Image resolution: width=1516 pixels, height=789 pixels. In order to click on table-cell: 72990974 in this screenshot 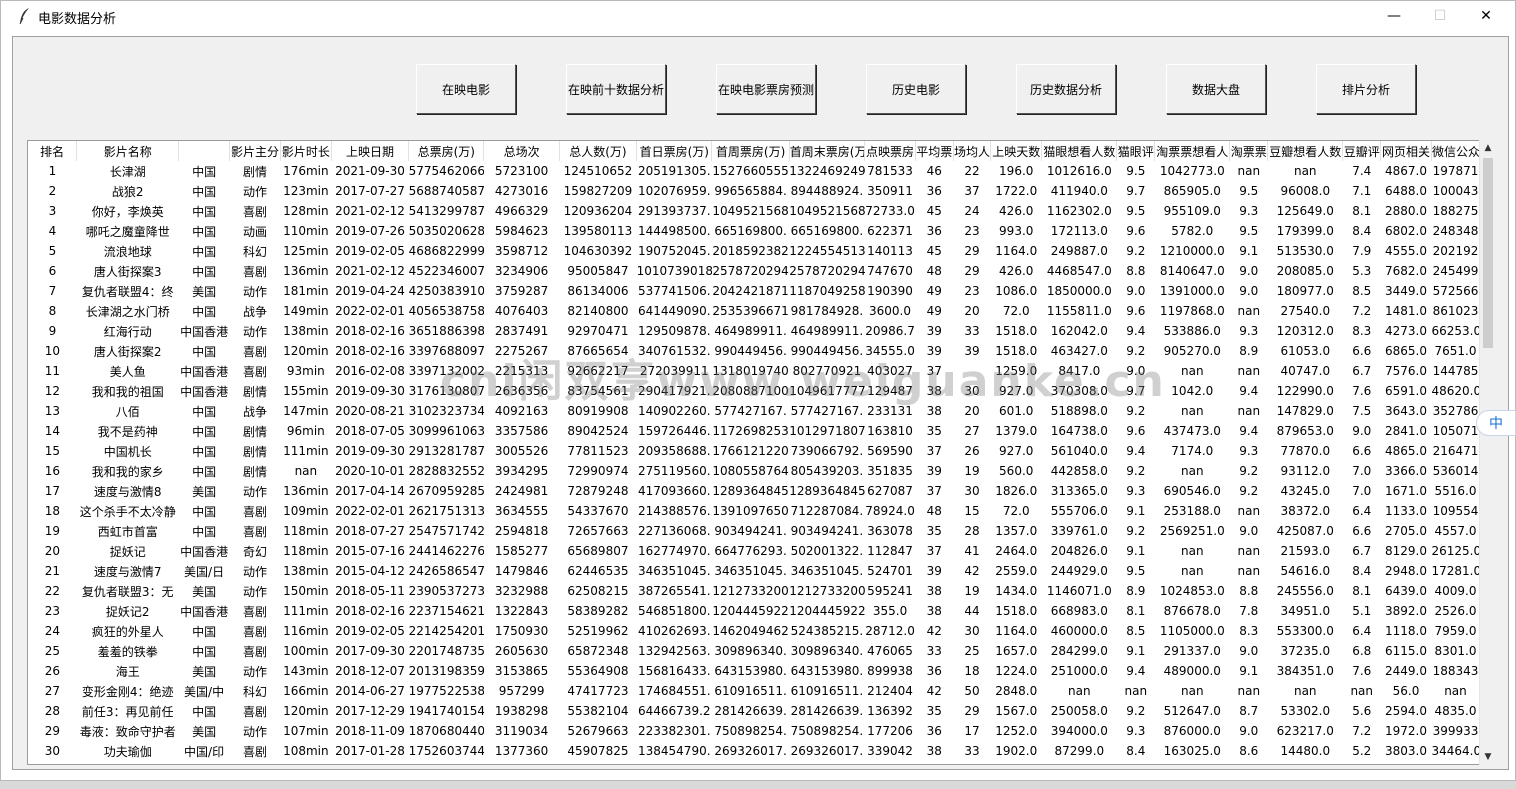, I will do `click(598, 471)`.